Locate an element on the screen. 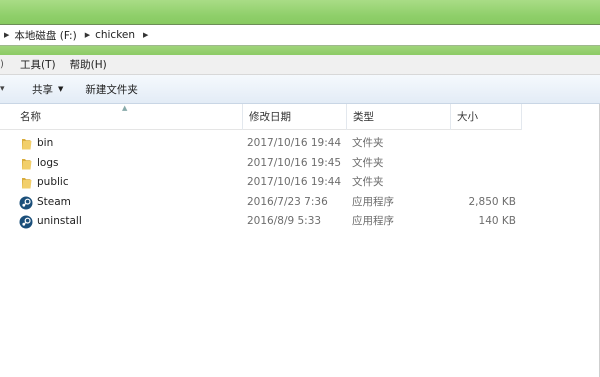 This screenshot has width=600, height=377. column-size: 大小 is located at coordinates (486, 117).